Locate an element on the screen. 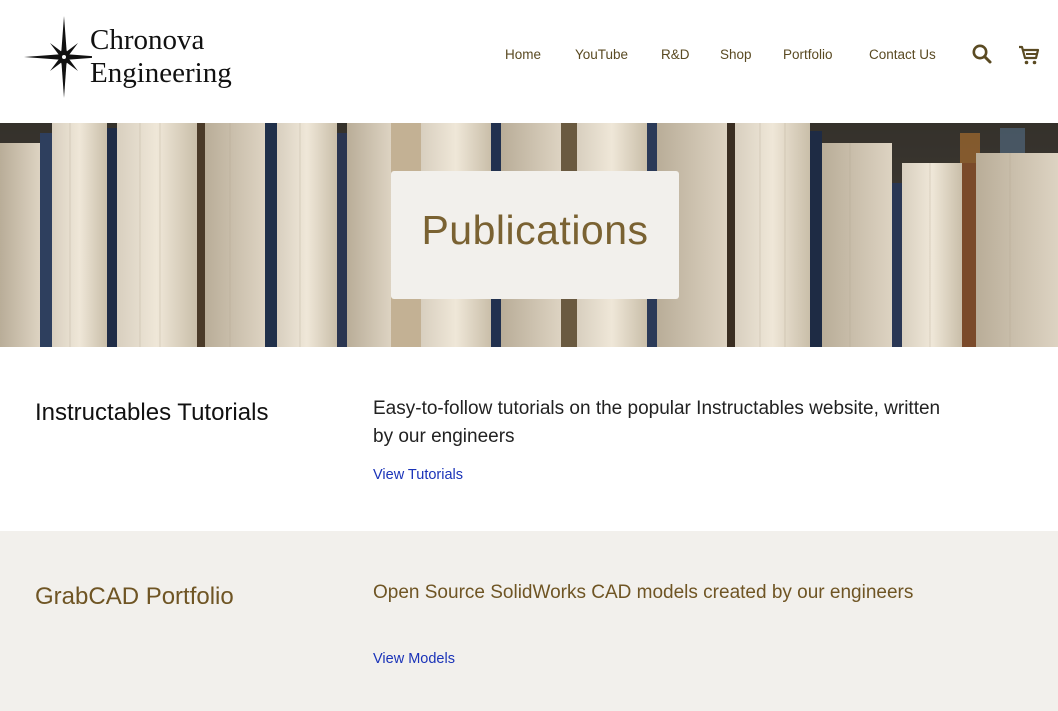 The image size is (1058, 711). cart-icon is located at coordinates (1029, 55).